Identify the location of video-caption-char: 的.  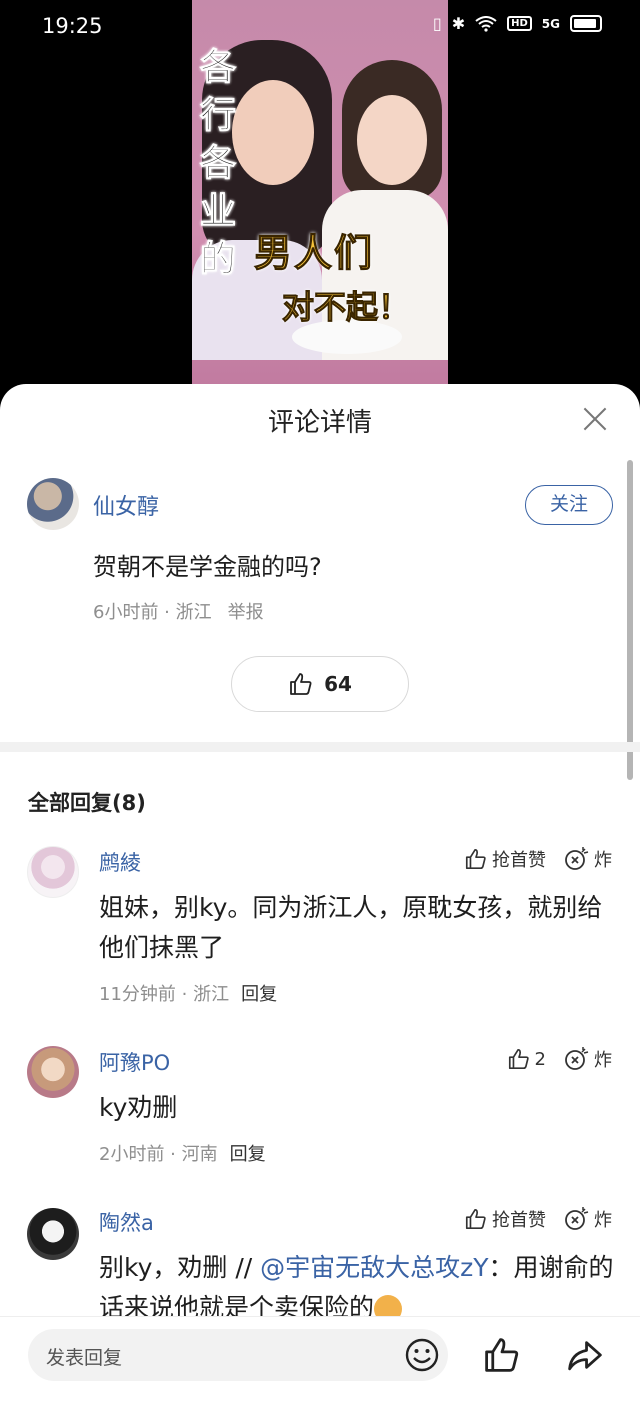
(218, 260).